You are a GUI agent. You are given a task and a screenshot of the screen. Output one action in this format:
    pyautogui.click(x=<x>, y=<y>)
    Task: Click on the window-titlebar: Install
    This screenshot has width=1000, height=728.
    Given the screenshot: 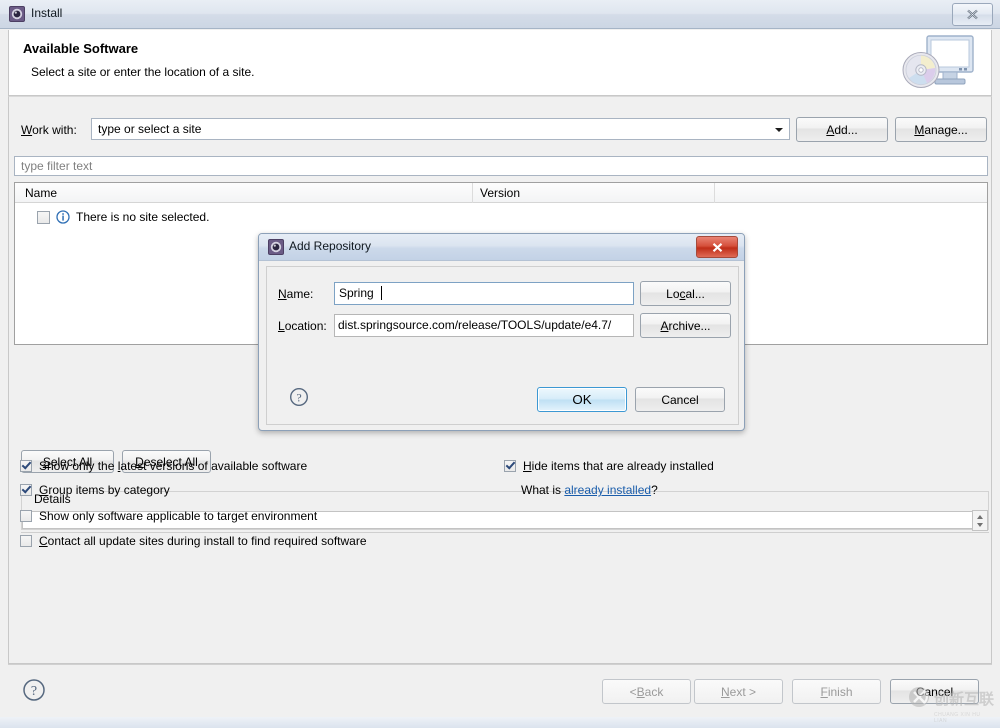 What is the action you would take?
    pyautogui.click(x=500, y=14)
    